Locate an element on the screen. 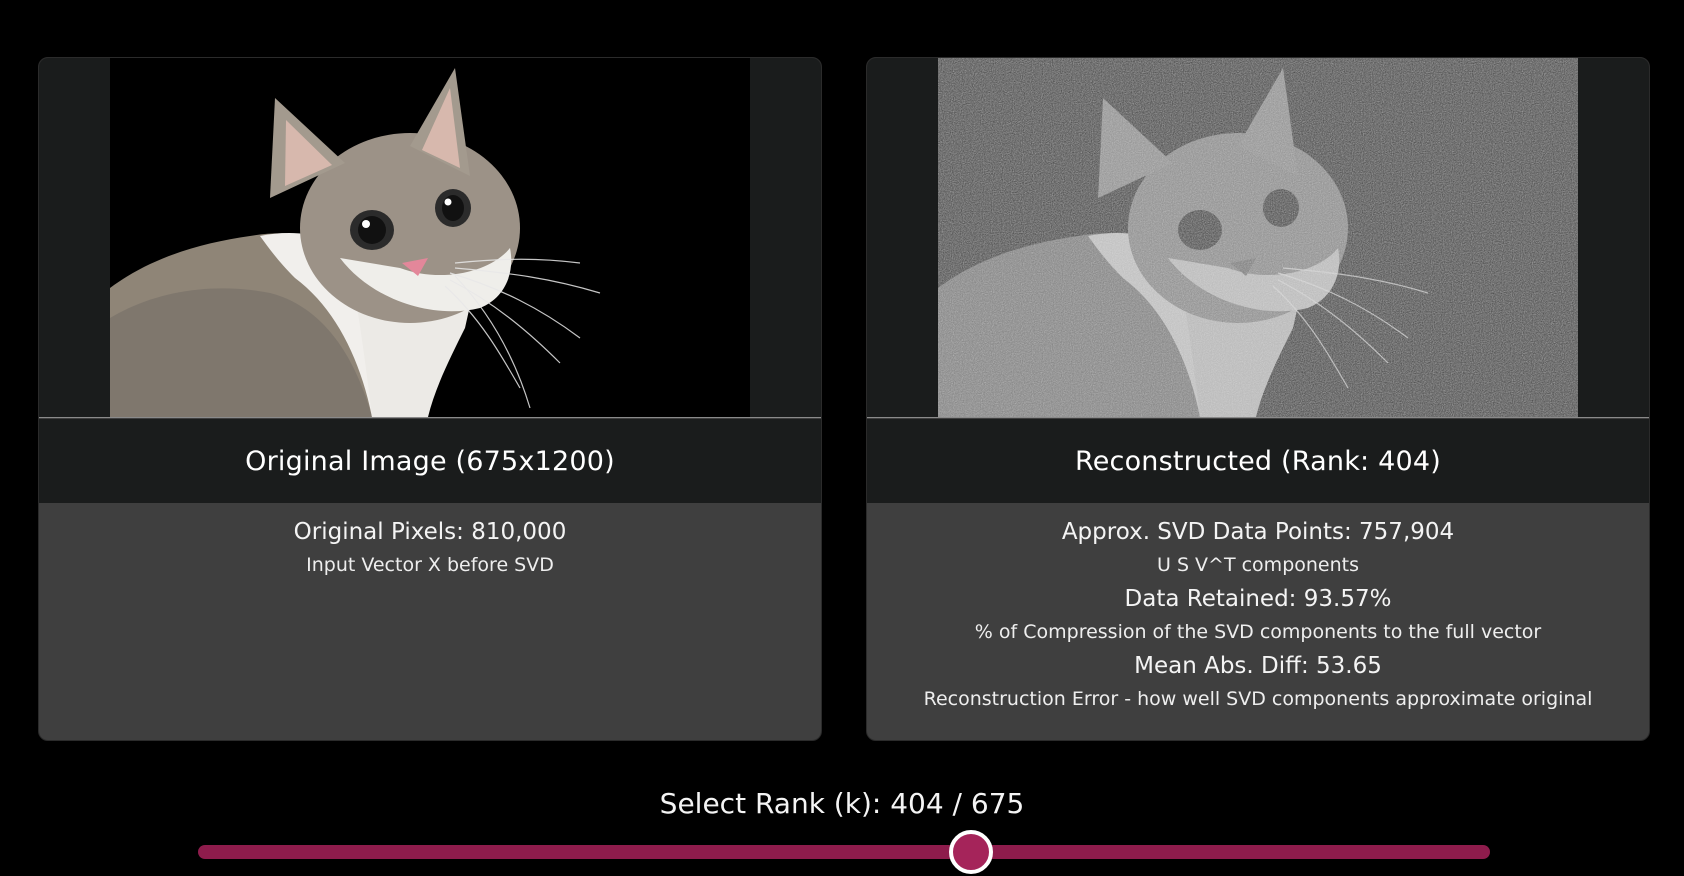 The width and height of the screenshot is (1684, 876). mean-abs-diff-stat: Mean Abs. Diff: 53.65 is located at coordinates (1258, 666).